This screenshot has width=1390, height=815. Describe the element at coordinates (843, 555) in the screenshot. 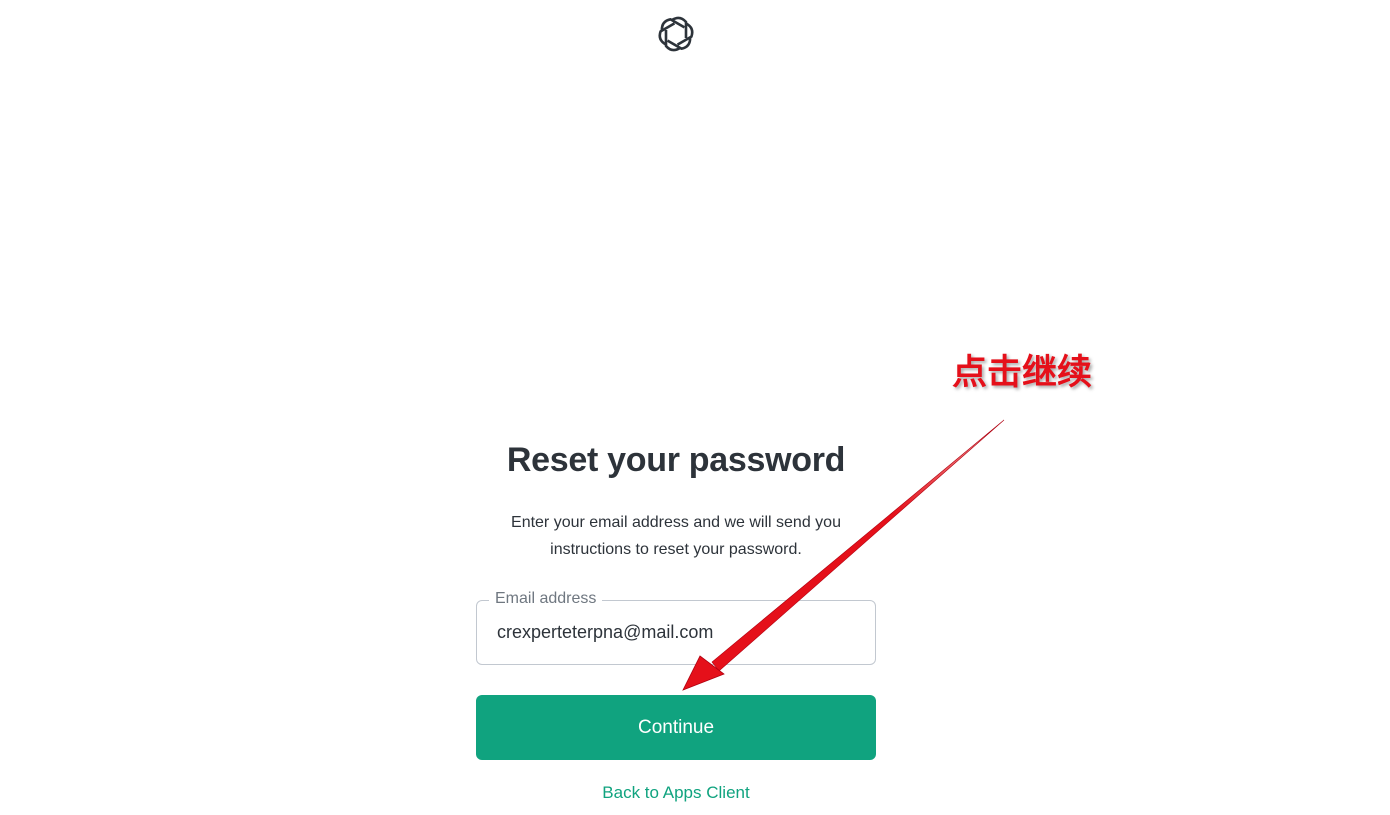

I see `annotation-arrow` at that location.